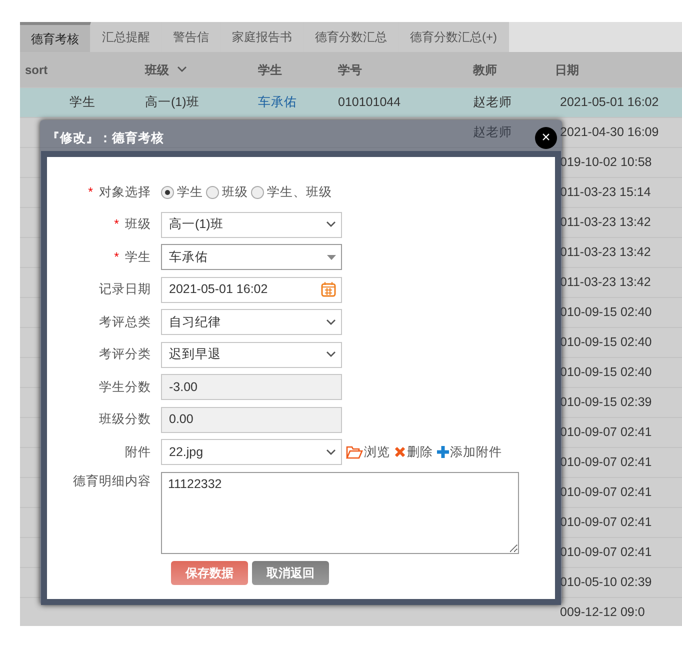 This screenshot has height=646, width=682. I want to click on caret-icon, so click(331, 257).